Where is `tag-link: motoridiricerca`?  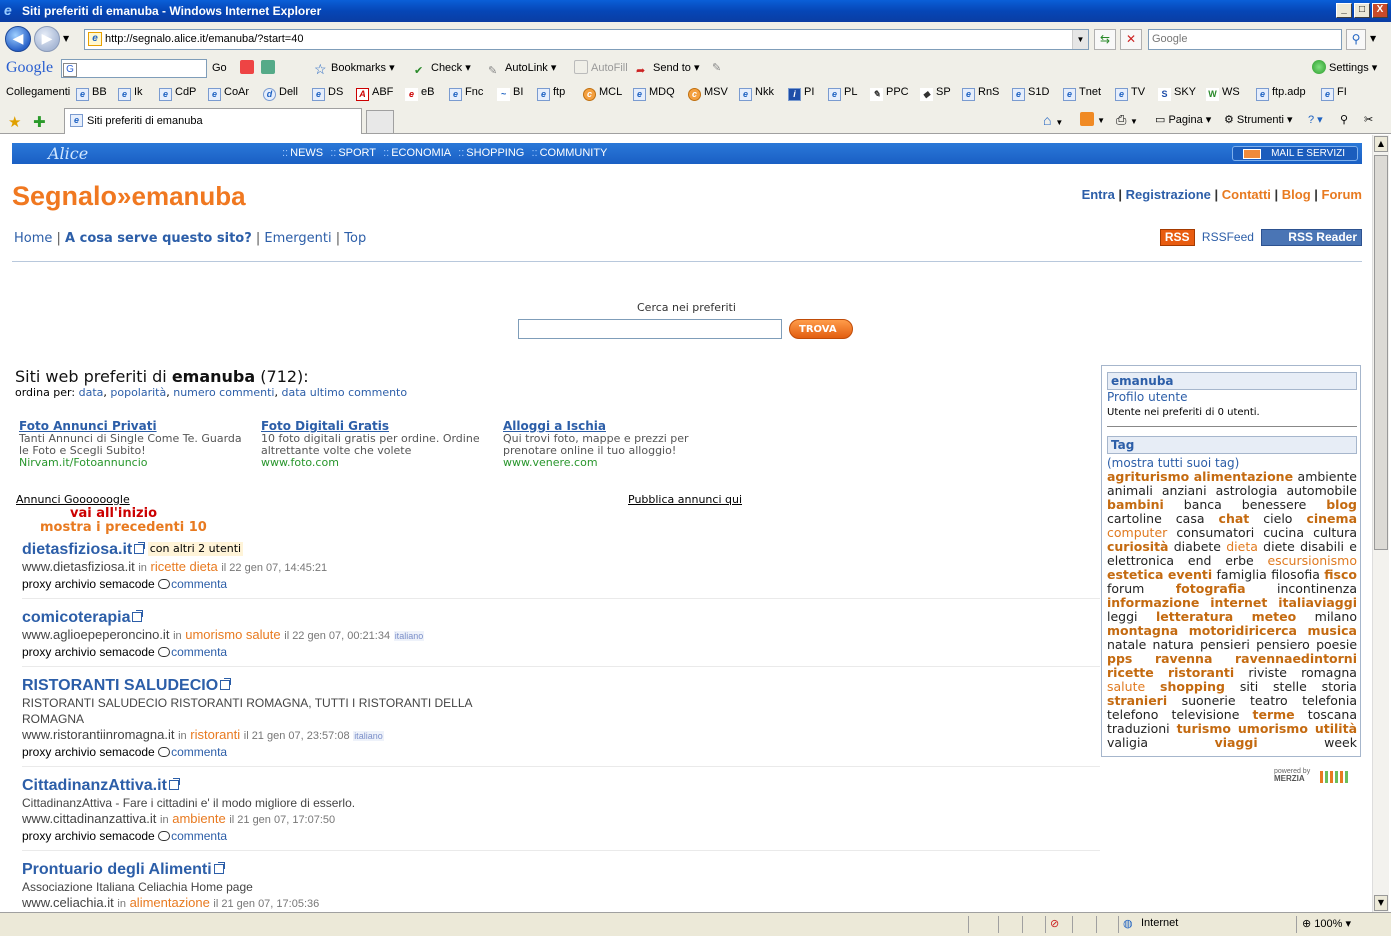 tag-link: motoridiricerca is located at coordinates (1243, 630).